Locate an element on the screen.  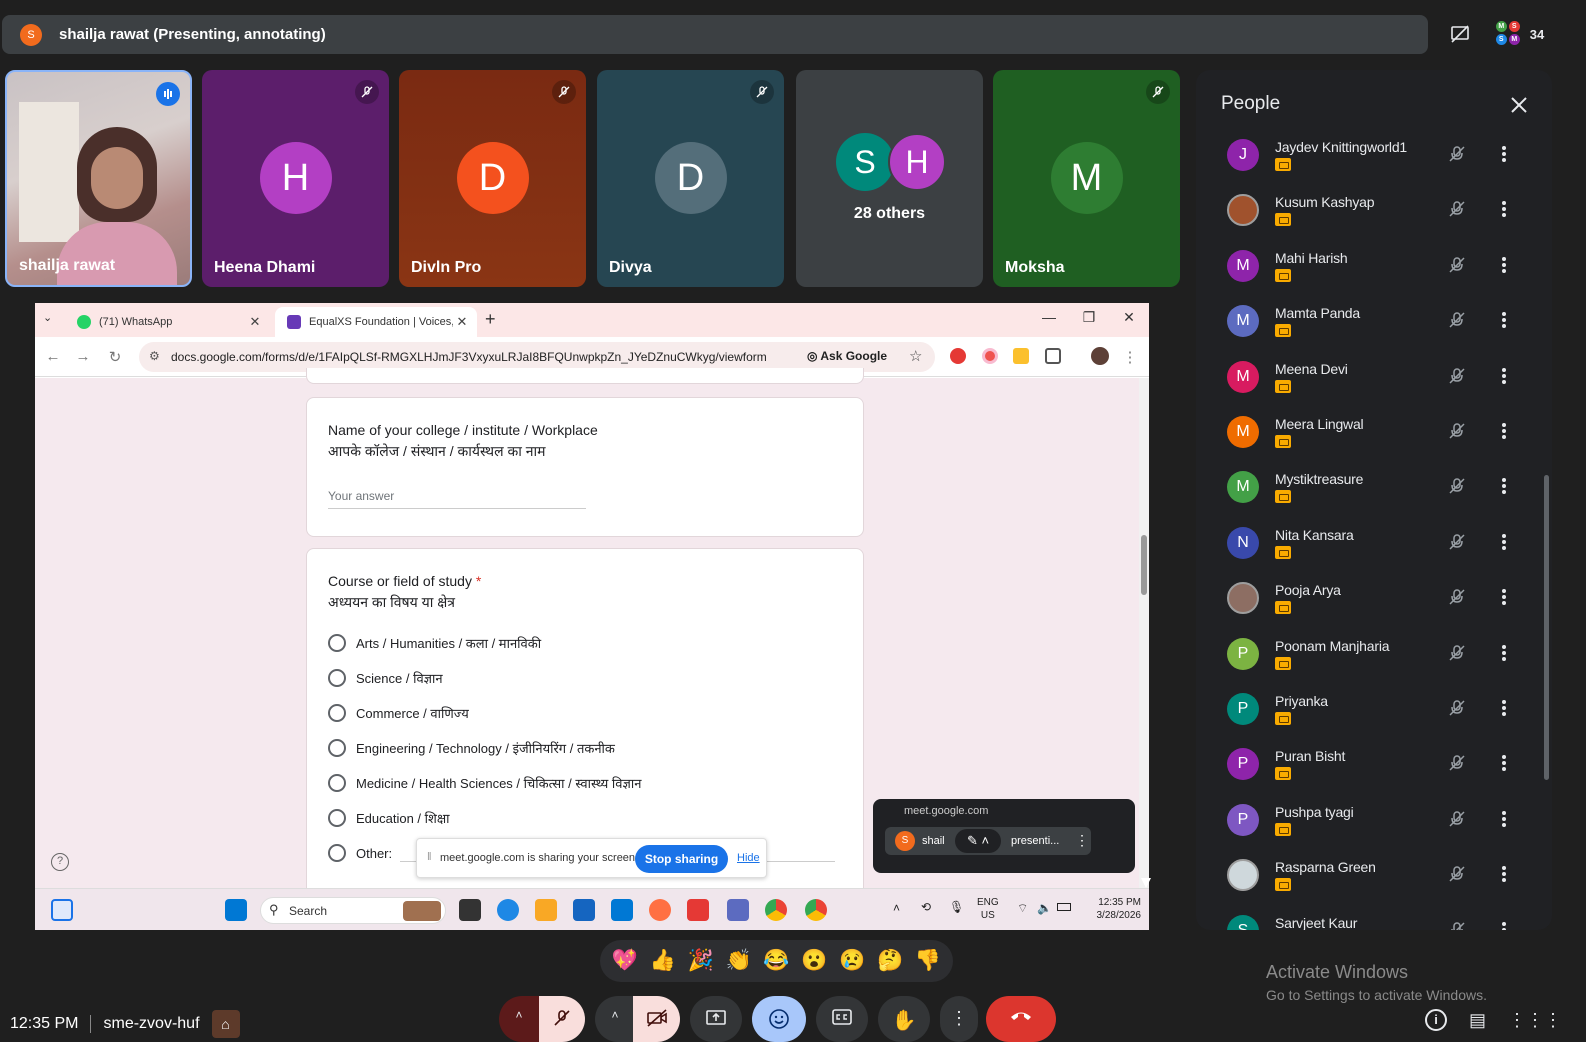
tab-close-icon: ✕ is located at coordinates (255, 322).